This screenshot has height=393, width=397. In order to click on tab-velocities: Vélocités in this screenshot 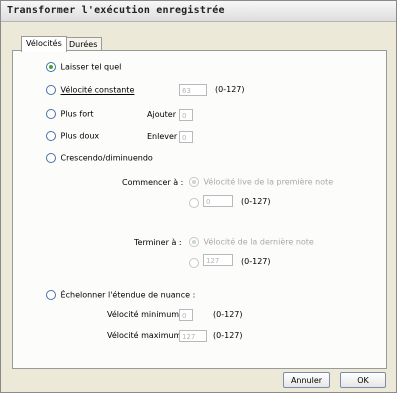, I will do `click(44, 44)`.